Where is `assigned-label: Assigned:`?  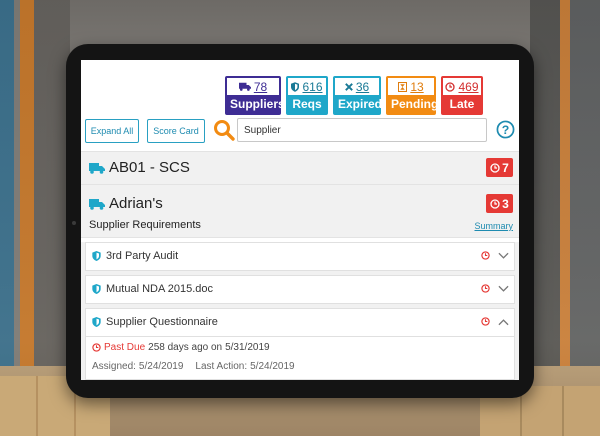 assigned-label: Assigned: is located at coordinates (114, 366).